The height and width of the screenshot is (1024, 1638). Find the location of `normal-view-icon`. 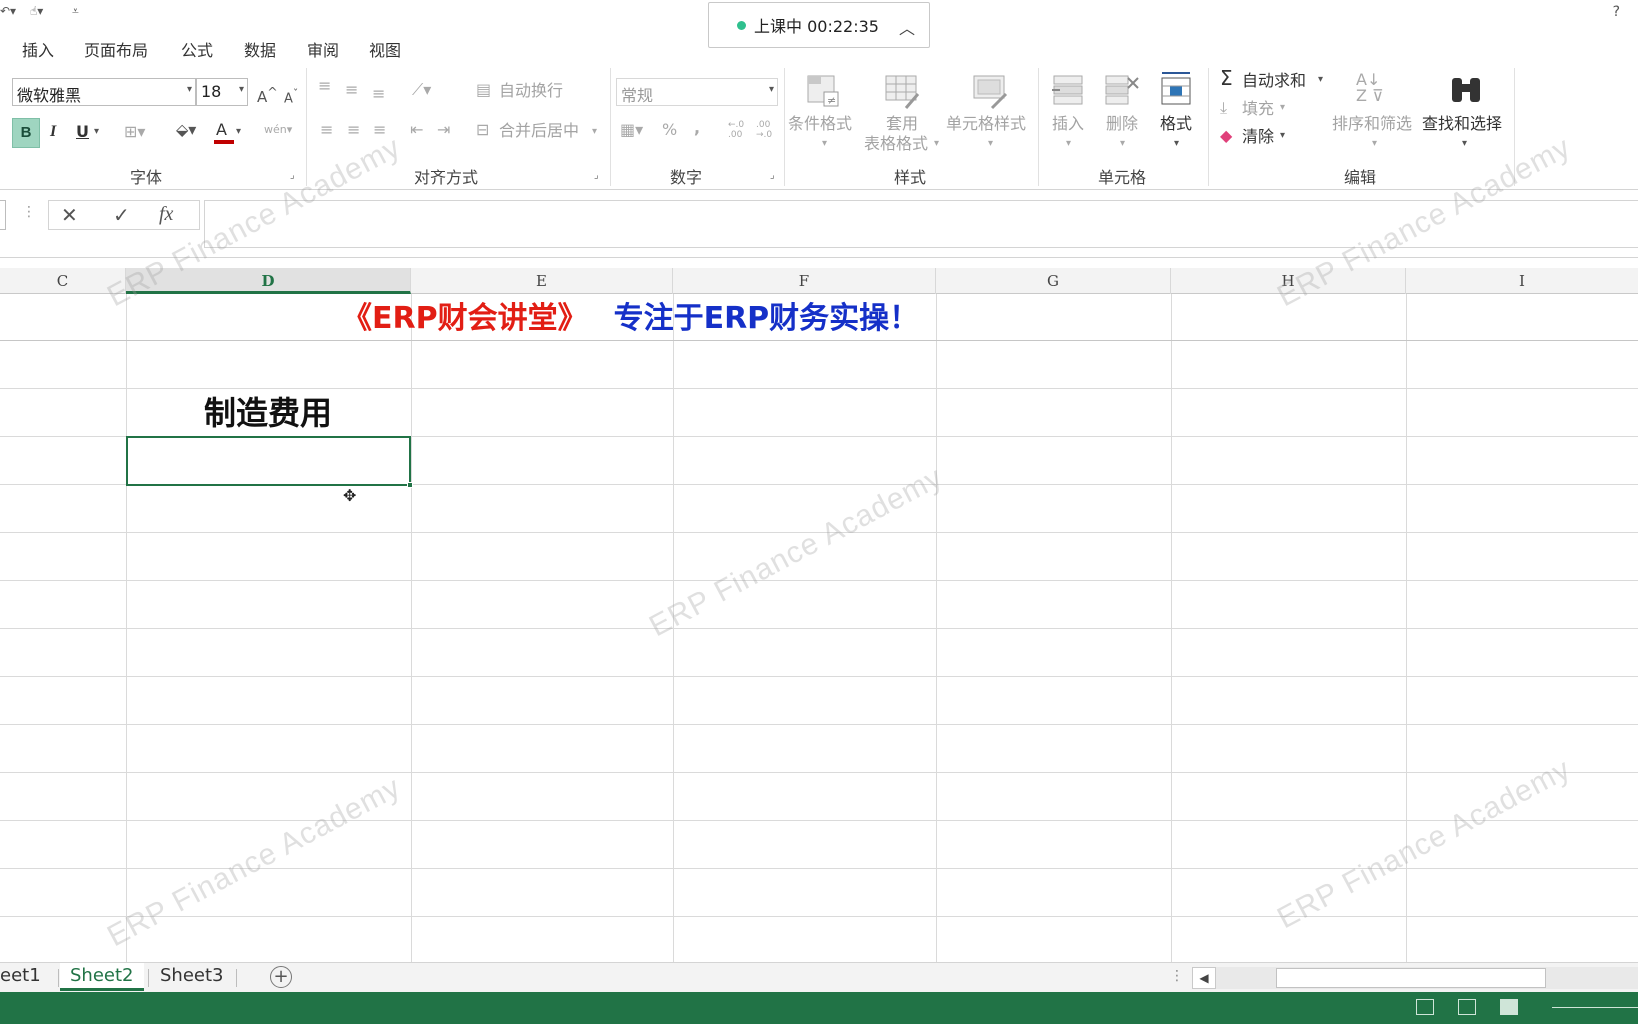

normal-view-icon is located at coordinates (1425, 1007).